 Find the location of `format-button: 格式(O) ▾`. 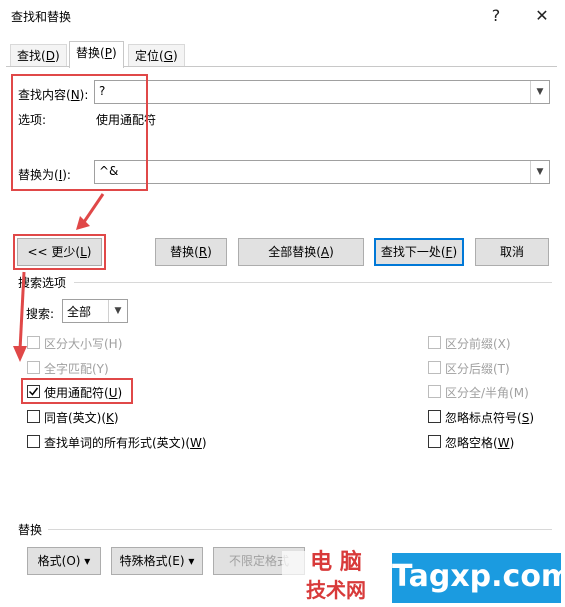

format-button: 格式(O) ▾ is located at coordinates (64, 561).